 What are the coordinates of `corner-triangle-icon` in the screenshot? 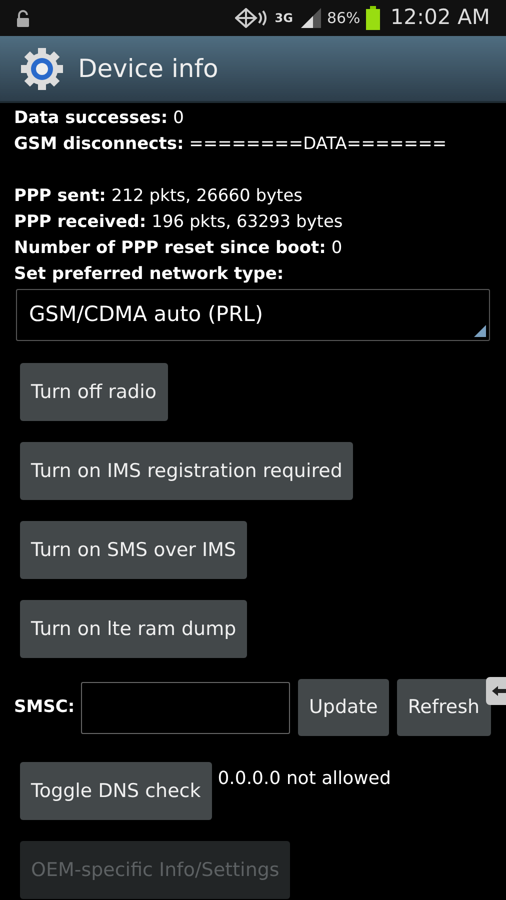 It's located at (480, 331).